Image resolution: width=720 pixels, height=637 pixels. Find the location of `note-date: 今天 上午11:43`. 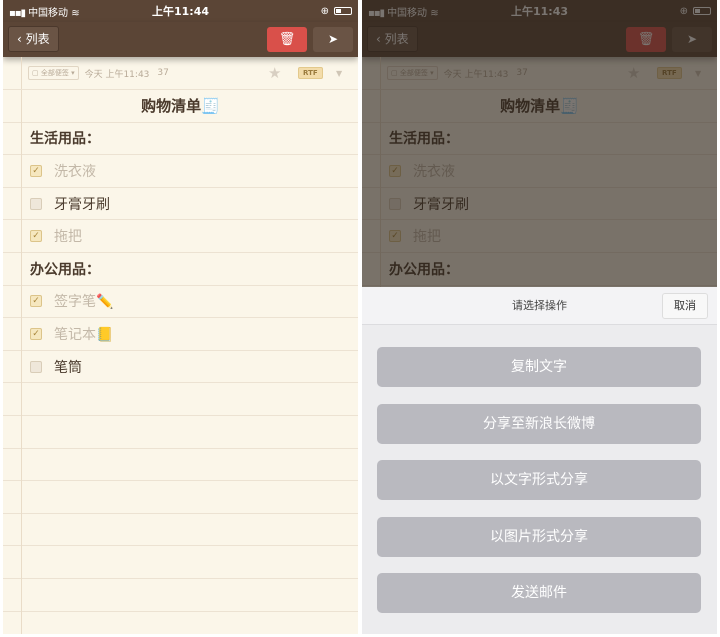

note-date: 今天 上午11:43 is located at coordinates (117, 74).